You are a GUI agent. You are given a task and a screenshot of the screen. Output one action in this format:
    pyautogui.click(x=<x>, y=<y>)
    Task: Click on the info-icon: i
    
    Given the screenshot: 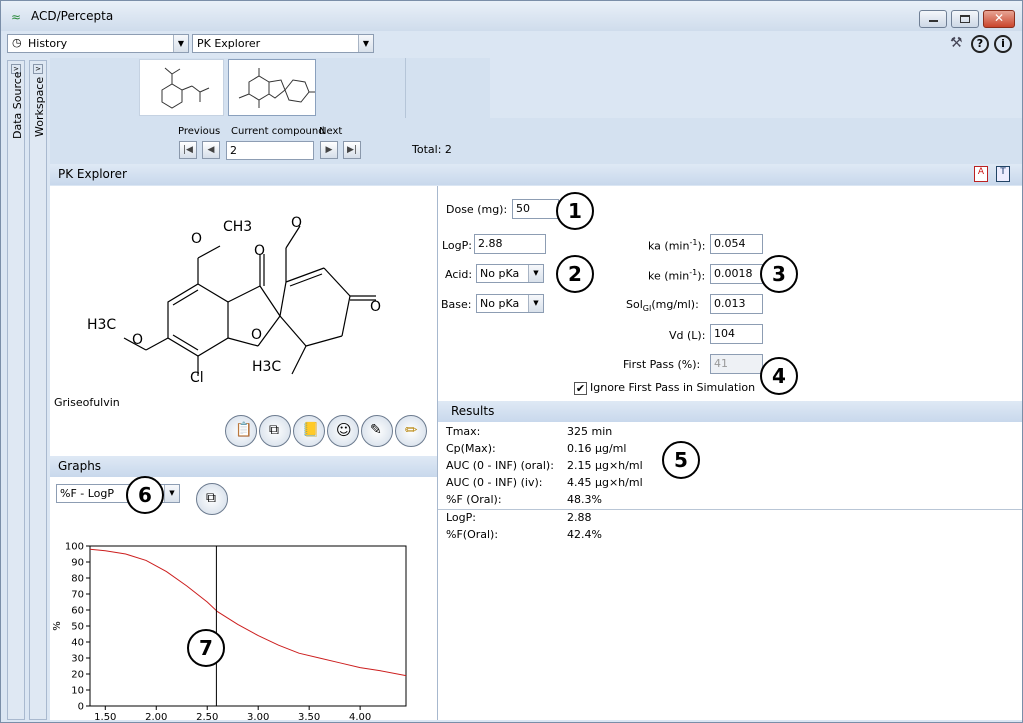 What is the action you would take?
    pyautogui.click(x=1003, y=44)
    